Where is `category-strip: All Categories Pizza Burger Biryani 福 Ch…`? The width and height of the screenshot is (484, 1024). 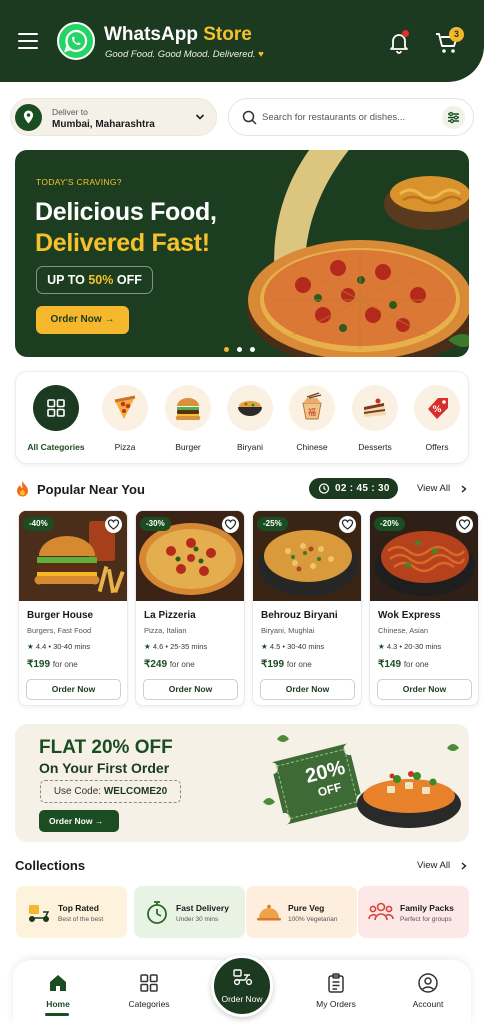 category-strip: All Categories Pizza Burger Biryani 福 Ch… is located at coordinates (242, 417).